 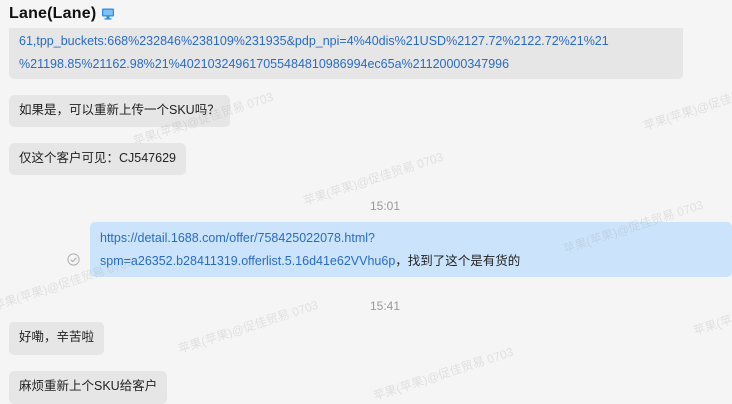 I want to click on message-bubble-reupload-question: 如果是，可以重新上传一个SKU吗？, so click(x=119, y=111).